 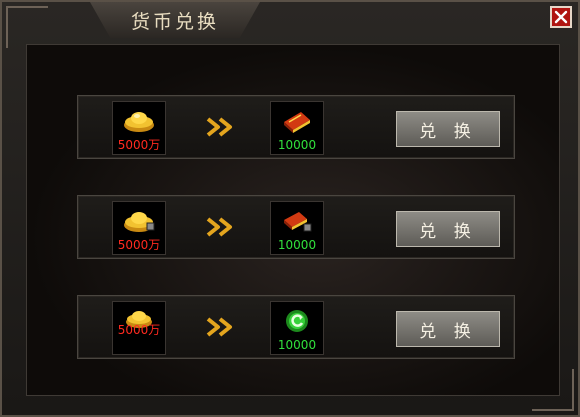 I want to click on close-button, so click(x=561, y=17).